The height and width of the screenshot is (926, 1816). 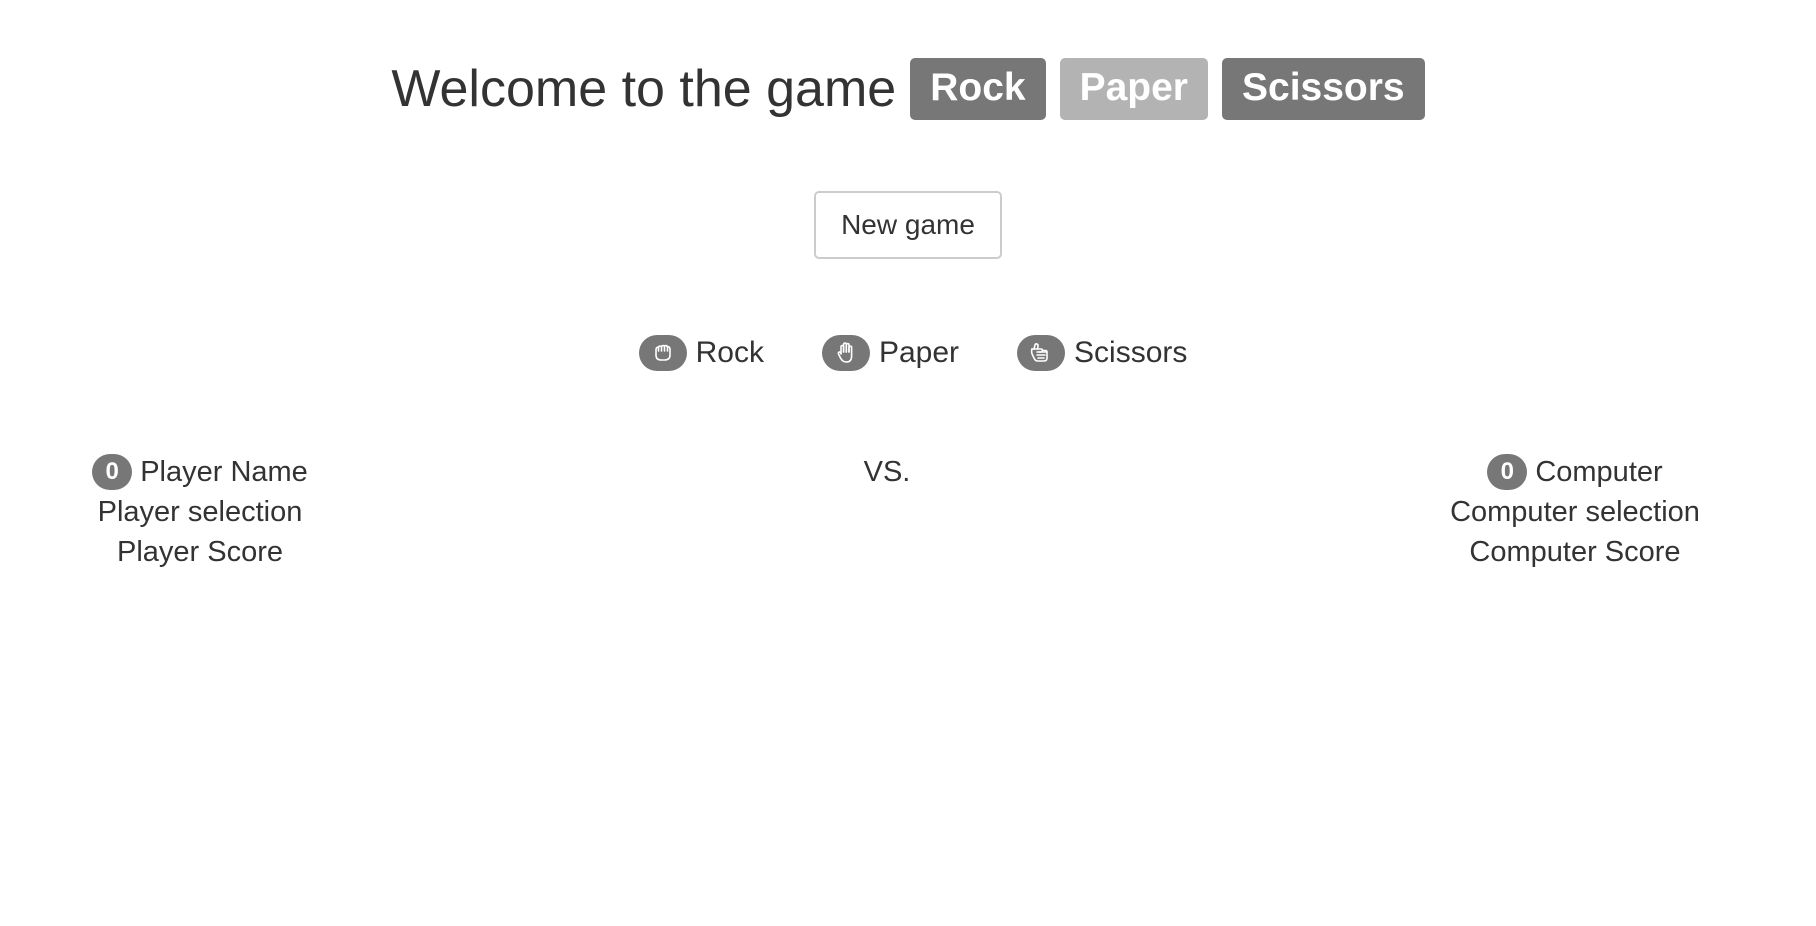 What do you see at coordinates (908, 89) in the screenshot?
I see `page-header: Welcome to the game Rock Paper Scissors` at bounding box center [908, 89].